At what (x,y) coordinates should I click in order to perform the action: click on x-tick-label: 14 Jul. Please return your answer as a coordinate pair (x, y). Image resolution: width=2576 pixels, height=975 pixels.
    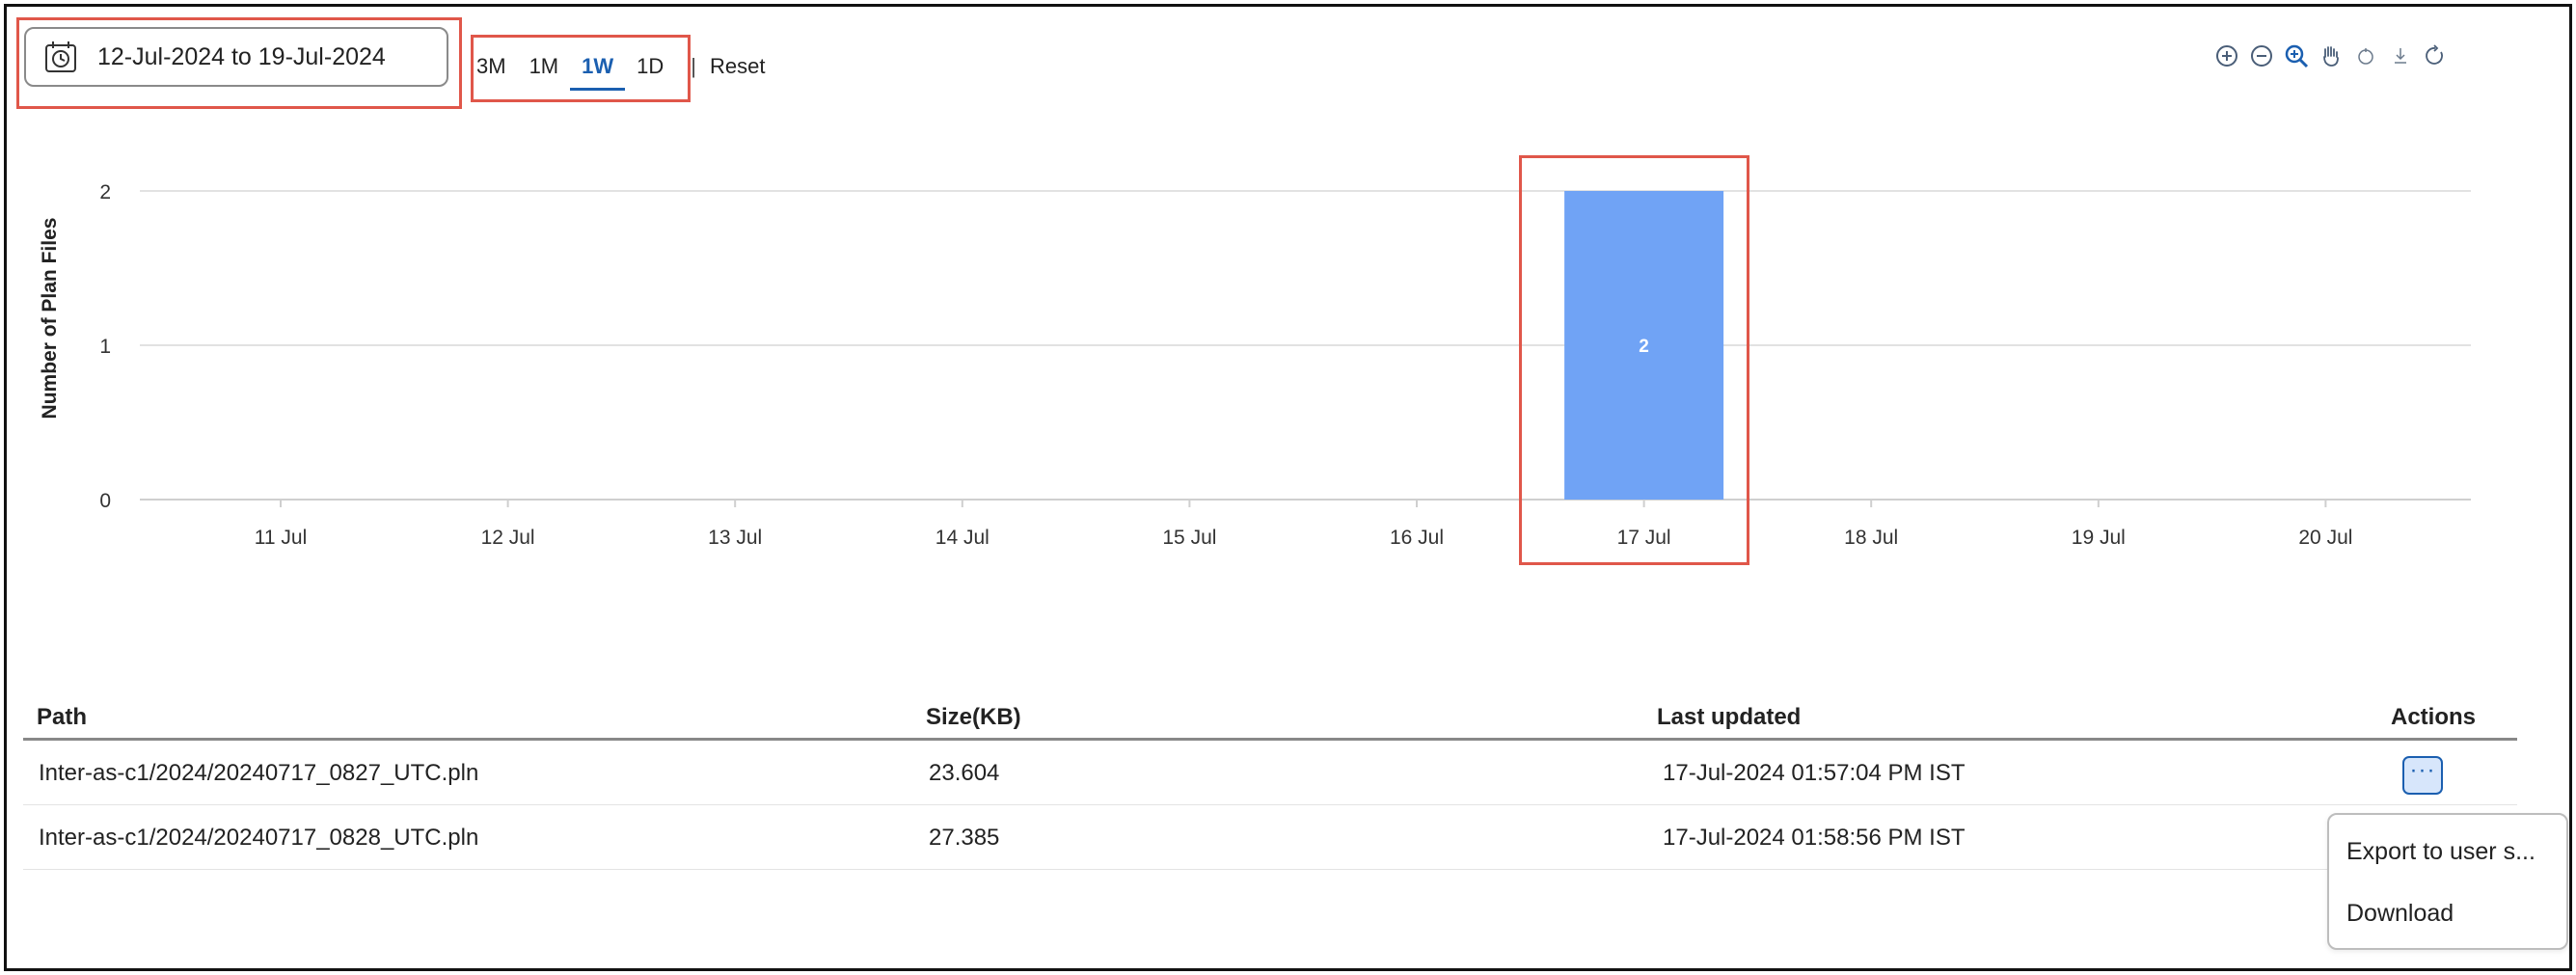
    Looking at the image, I should click on (962, 538).